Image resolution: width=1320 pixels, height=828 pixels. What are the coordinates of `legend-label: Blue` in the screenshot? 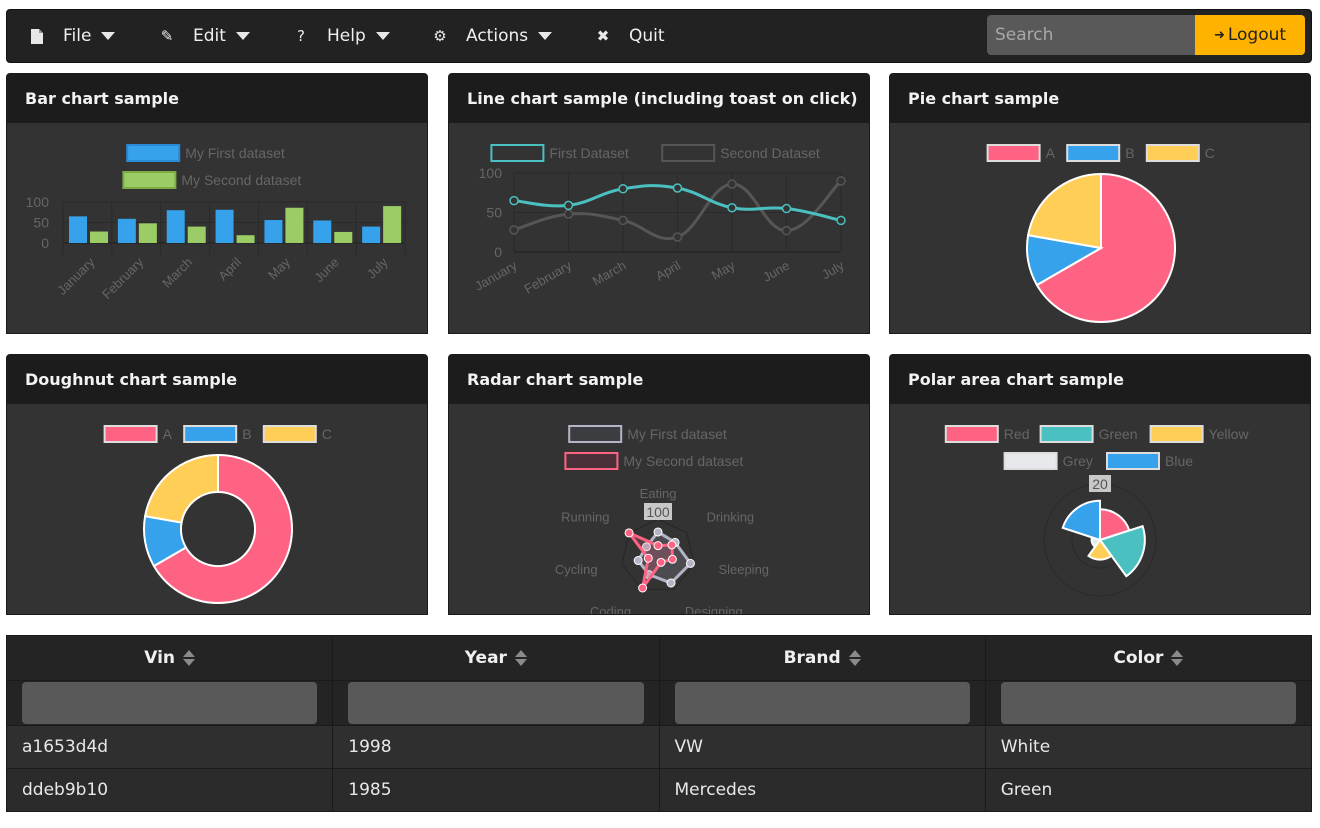 It's located at (1179, 461).